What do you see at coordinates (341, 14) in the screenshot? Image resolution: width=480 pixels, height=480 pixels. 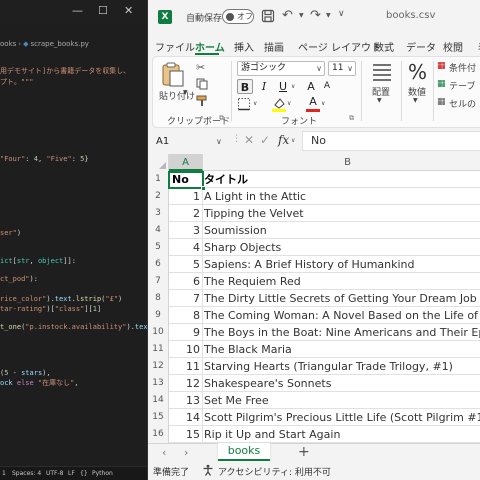 I see `quick-access-more: ∨` at bounding box center [341, 14].